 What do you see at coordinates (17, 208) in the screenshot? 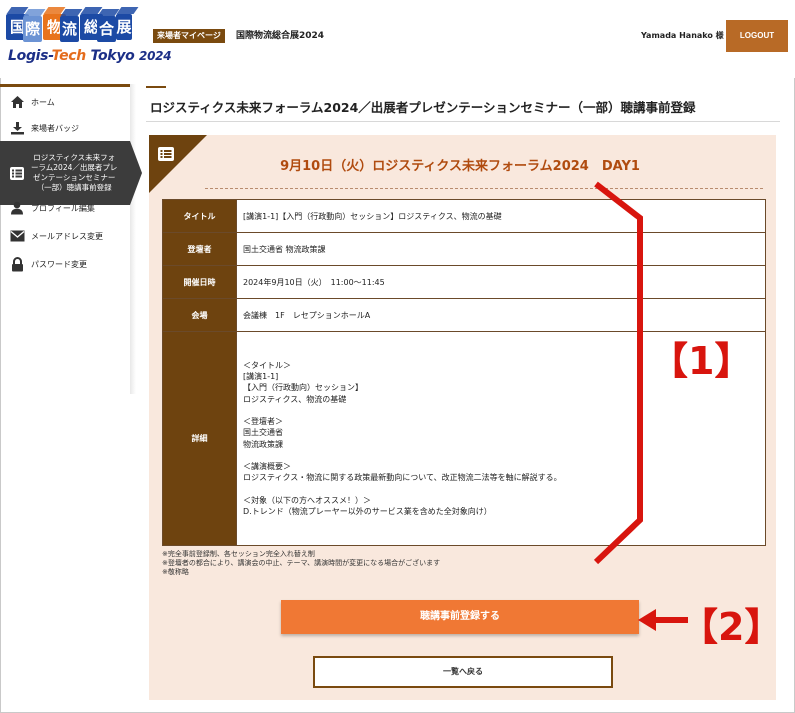
I see `user-icon` at bounding box center [17, 208].